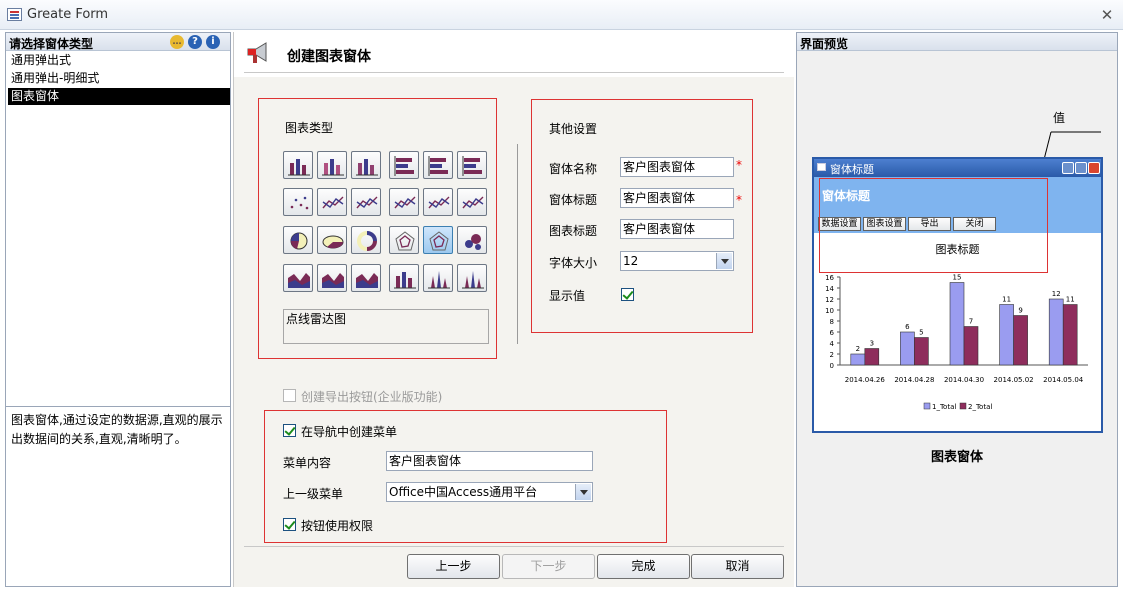 This screenshot has width=1123, height=590. I want to click on finish-button: 完成, so click(643, 566).